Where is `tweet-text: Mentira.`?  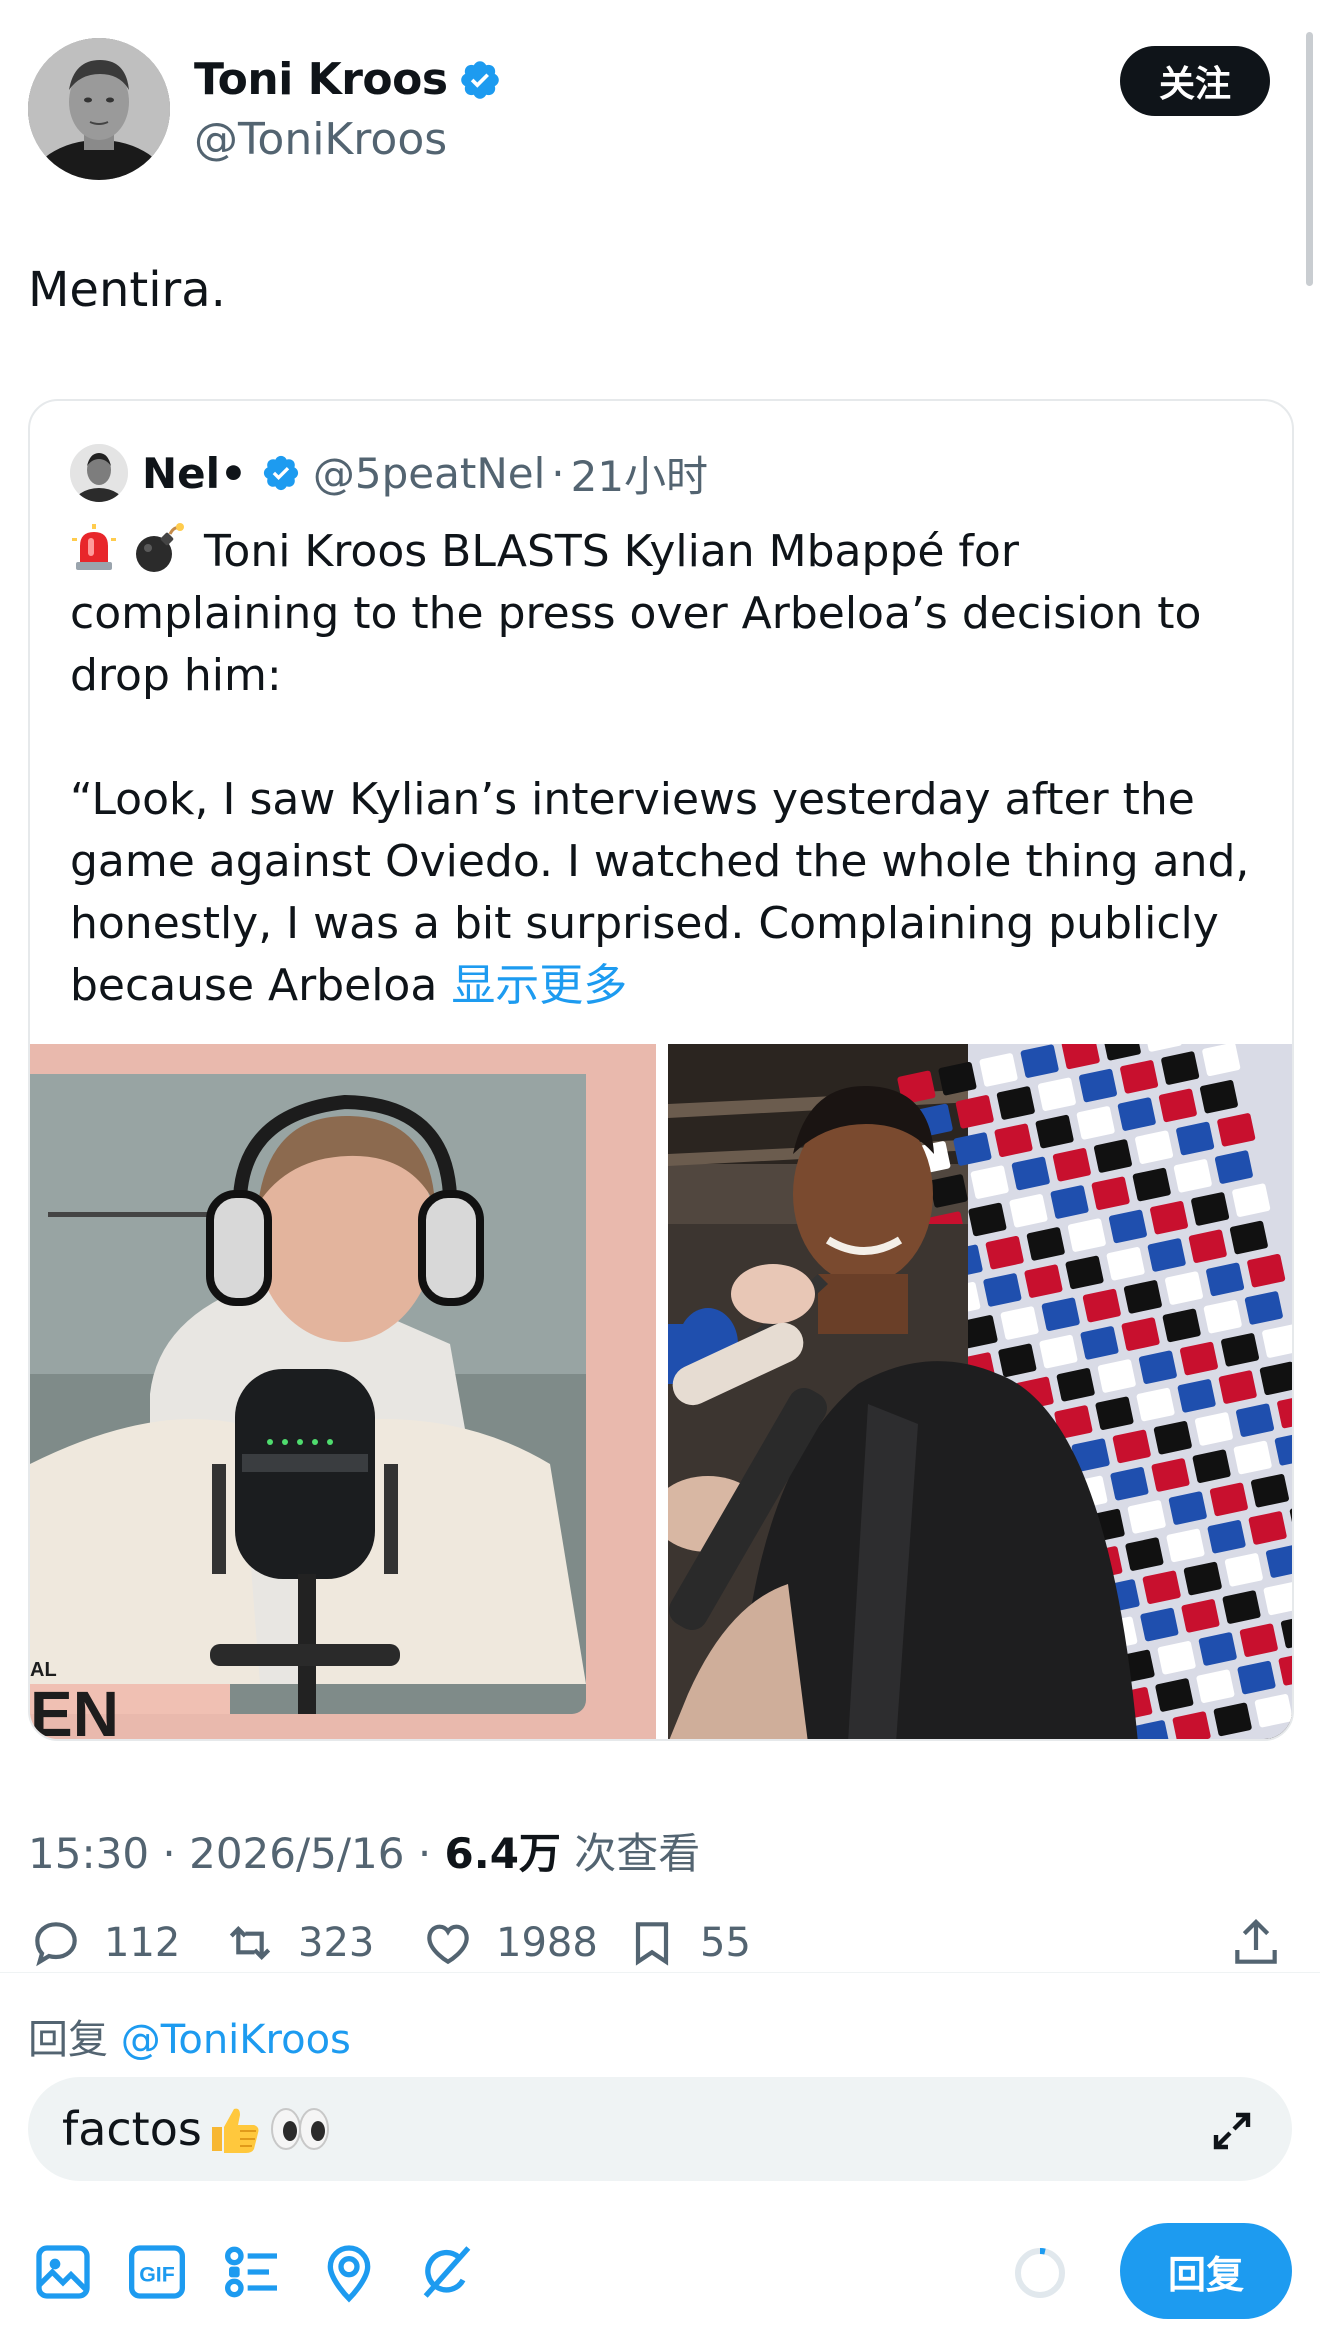 tweet-text: Mentira. is located at coordinates (127, 290).